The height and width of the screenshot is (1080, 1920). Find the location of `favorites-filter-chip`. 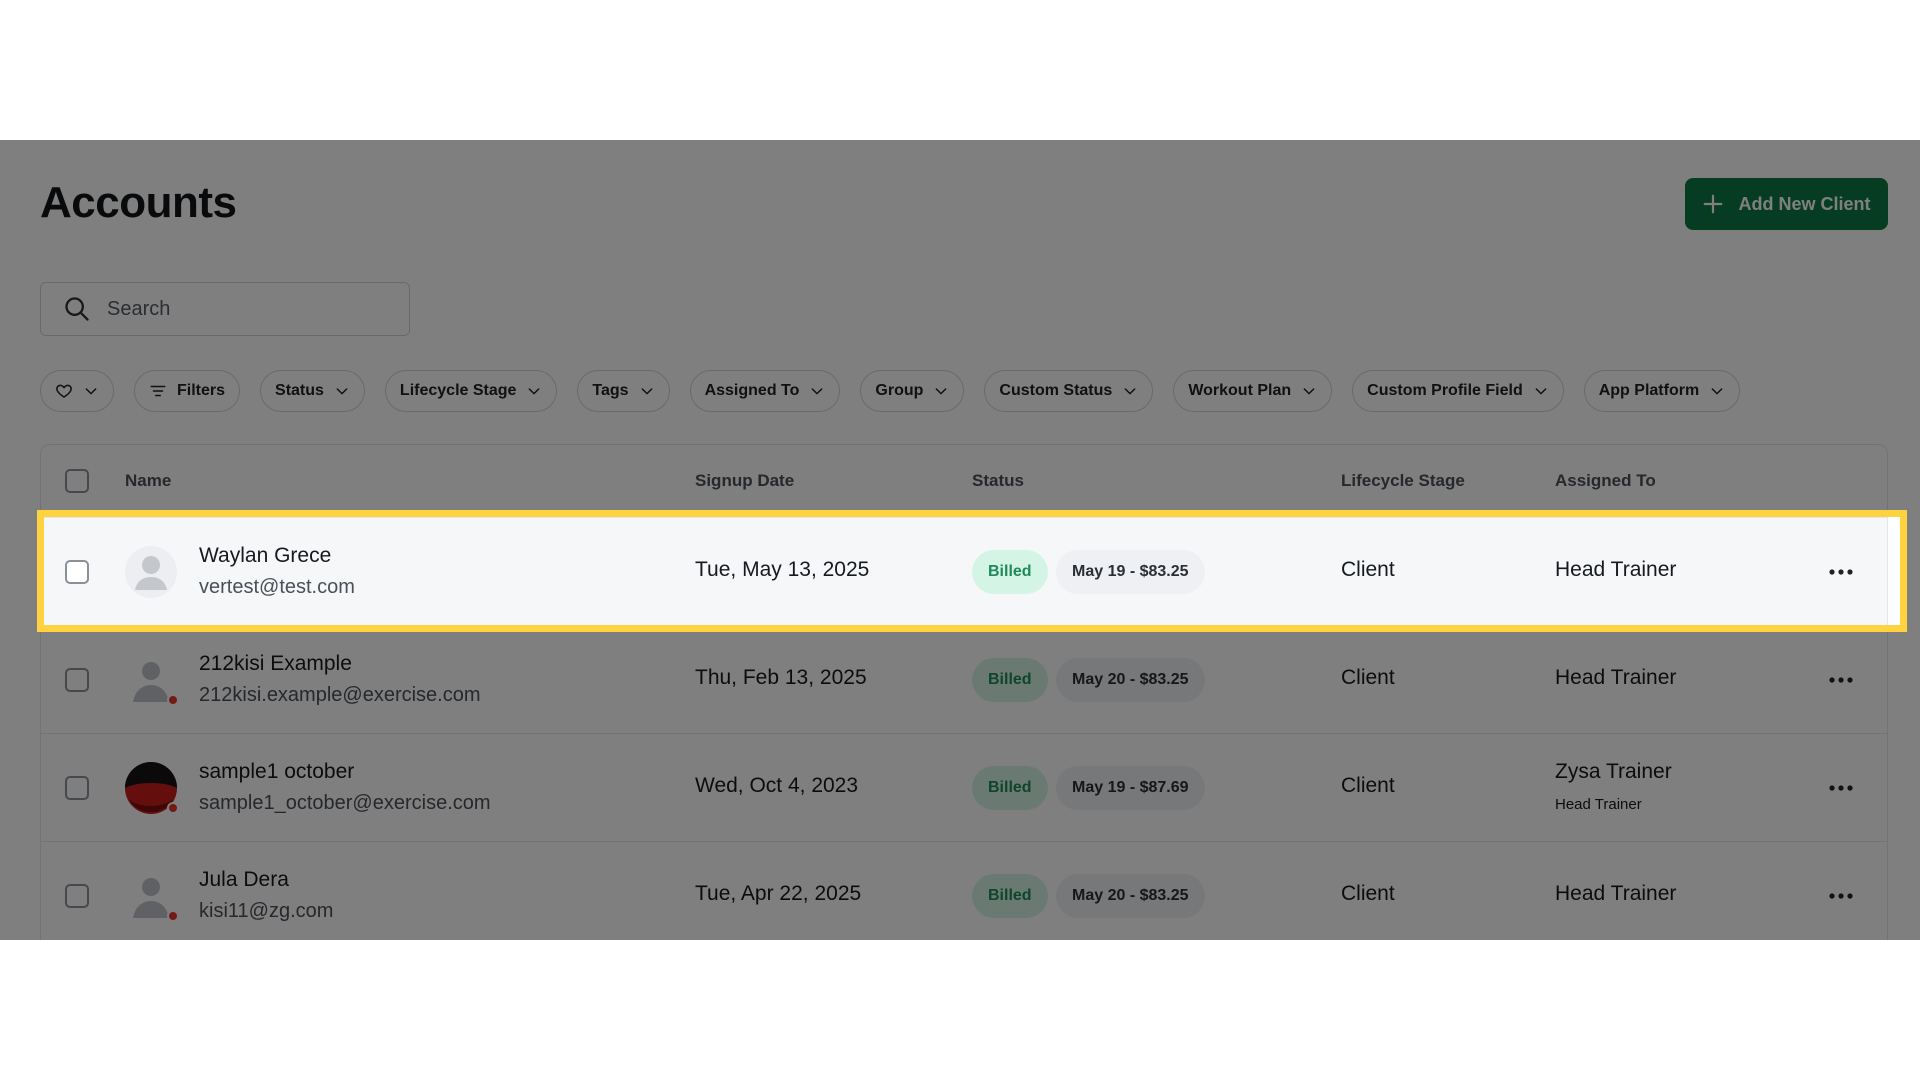

favorites-filter-chip is located at coordinates (77, 391).